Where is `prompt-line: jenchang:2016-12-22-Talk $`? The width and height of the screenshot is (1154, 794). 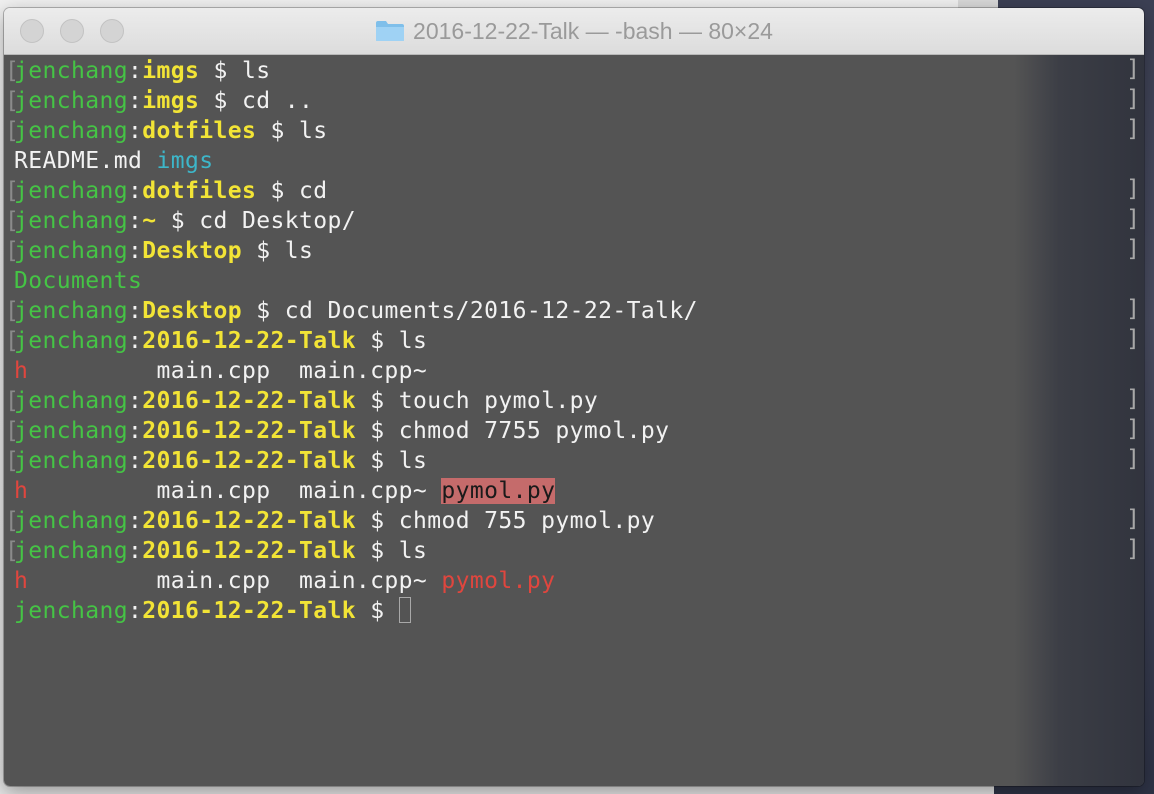 prompt-line: jenchang:2016-12-22-Talk $ is located at coordinates (356, 611).